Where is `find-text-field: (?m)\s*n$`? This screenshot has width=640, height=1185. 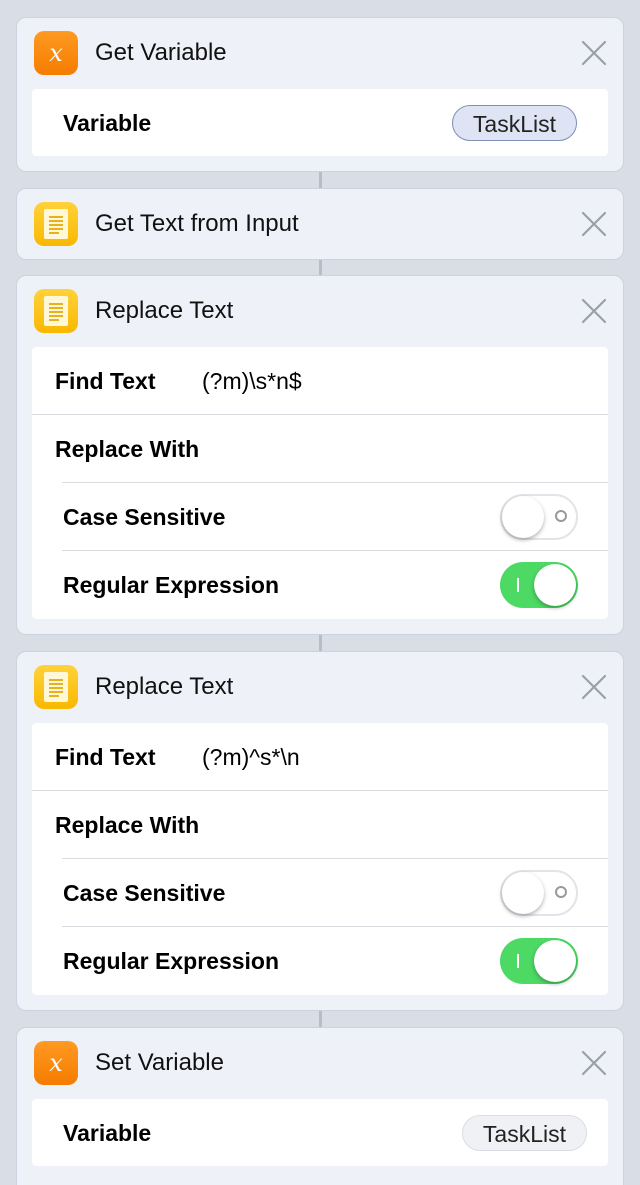 find-text-field: (?m)\s*n$ is located at coordinates (252, 381).